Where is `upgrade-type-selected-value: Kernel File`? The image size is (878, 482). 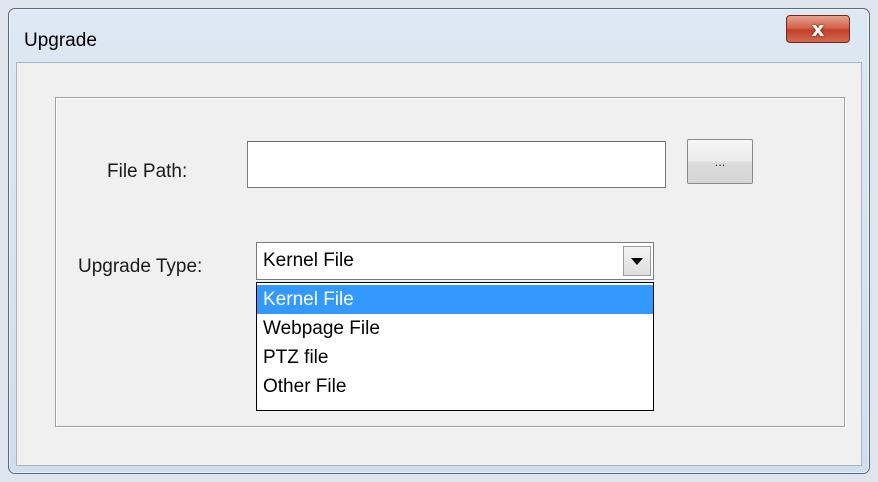
upgrade-type-selected-value: Kernel File is located at coordinates (308, 260).